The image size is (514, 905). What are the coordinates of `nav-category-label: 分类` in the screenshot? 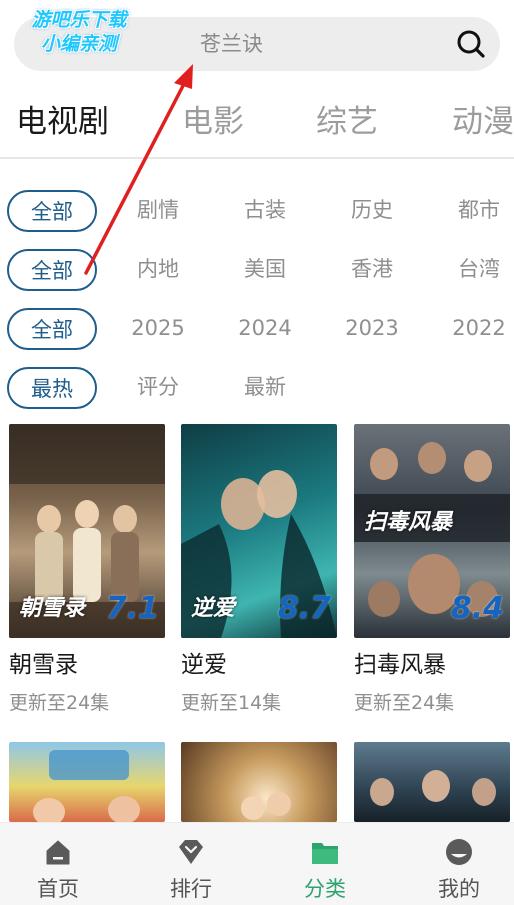 It's located at (325, 889).